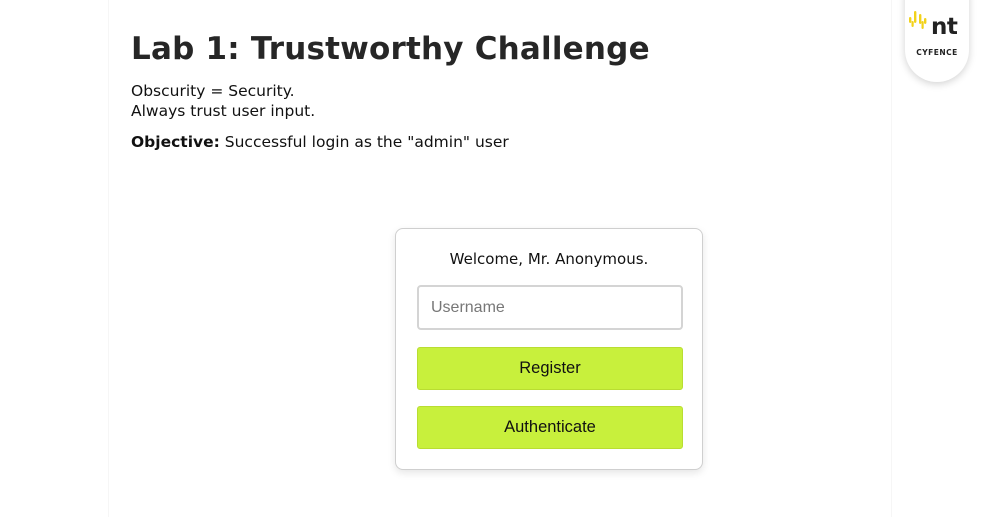  I want to click on objective-label: Objective:, so click(175, 142).